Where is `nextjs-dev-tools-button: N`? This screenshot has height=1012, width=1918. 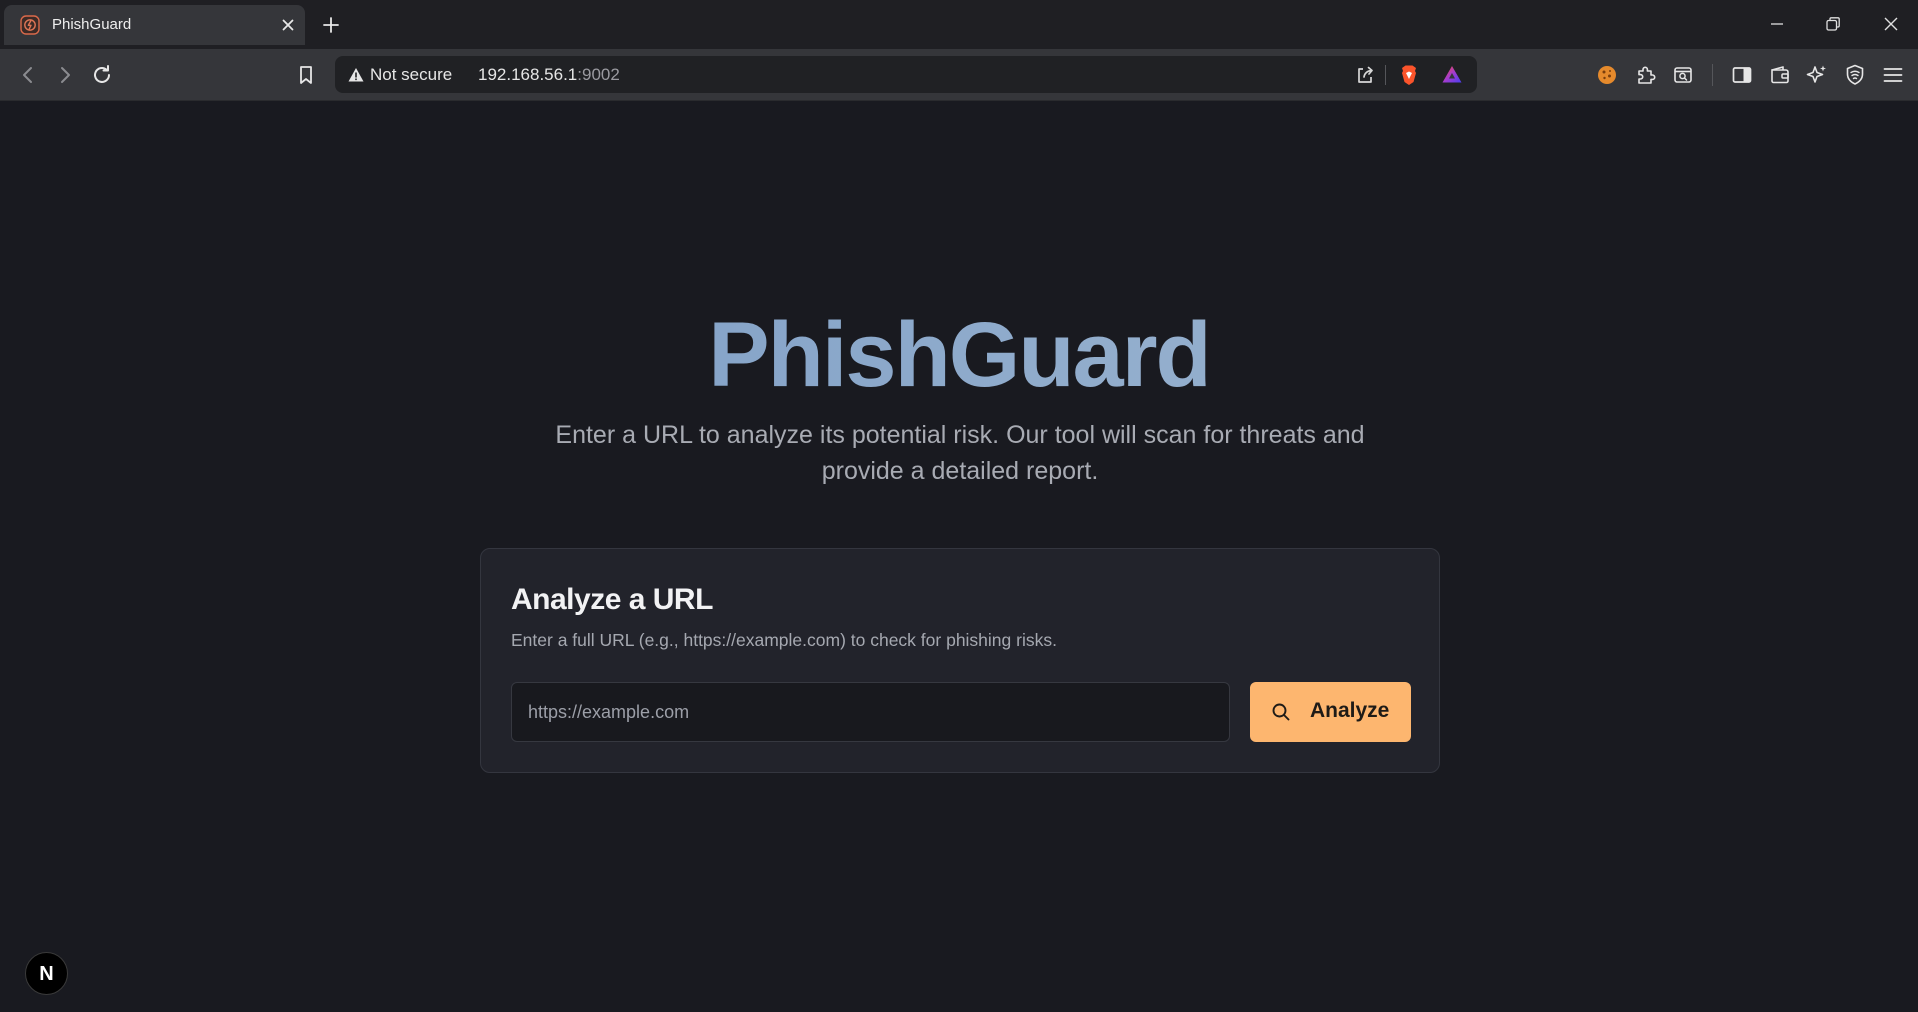 nextjs-dev-tools-button: N is located at coordinates (46, 973).